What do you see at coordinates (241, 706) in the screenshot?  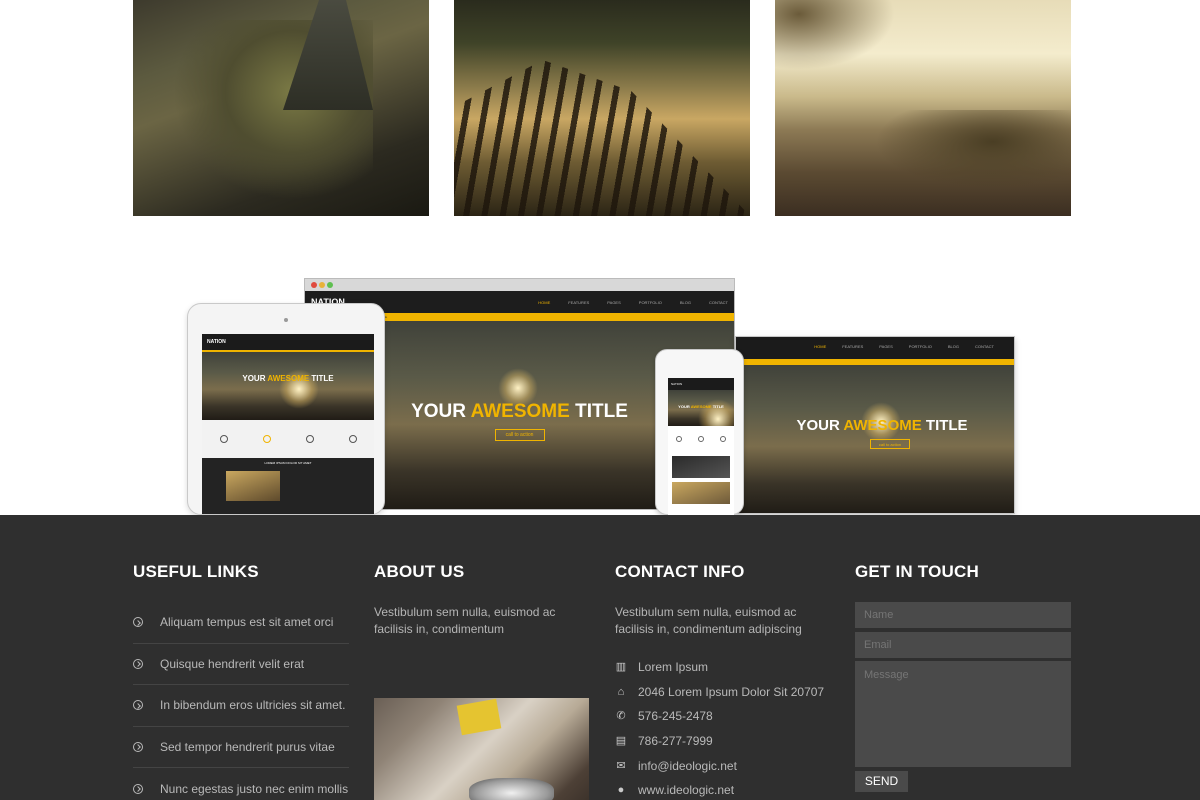 I see `useful-link: In bibendum eros ultricies sit amet.` at bounding box center [241, 706].